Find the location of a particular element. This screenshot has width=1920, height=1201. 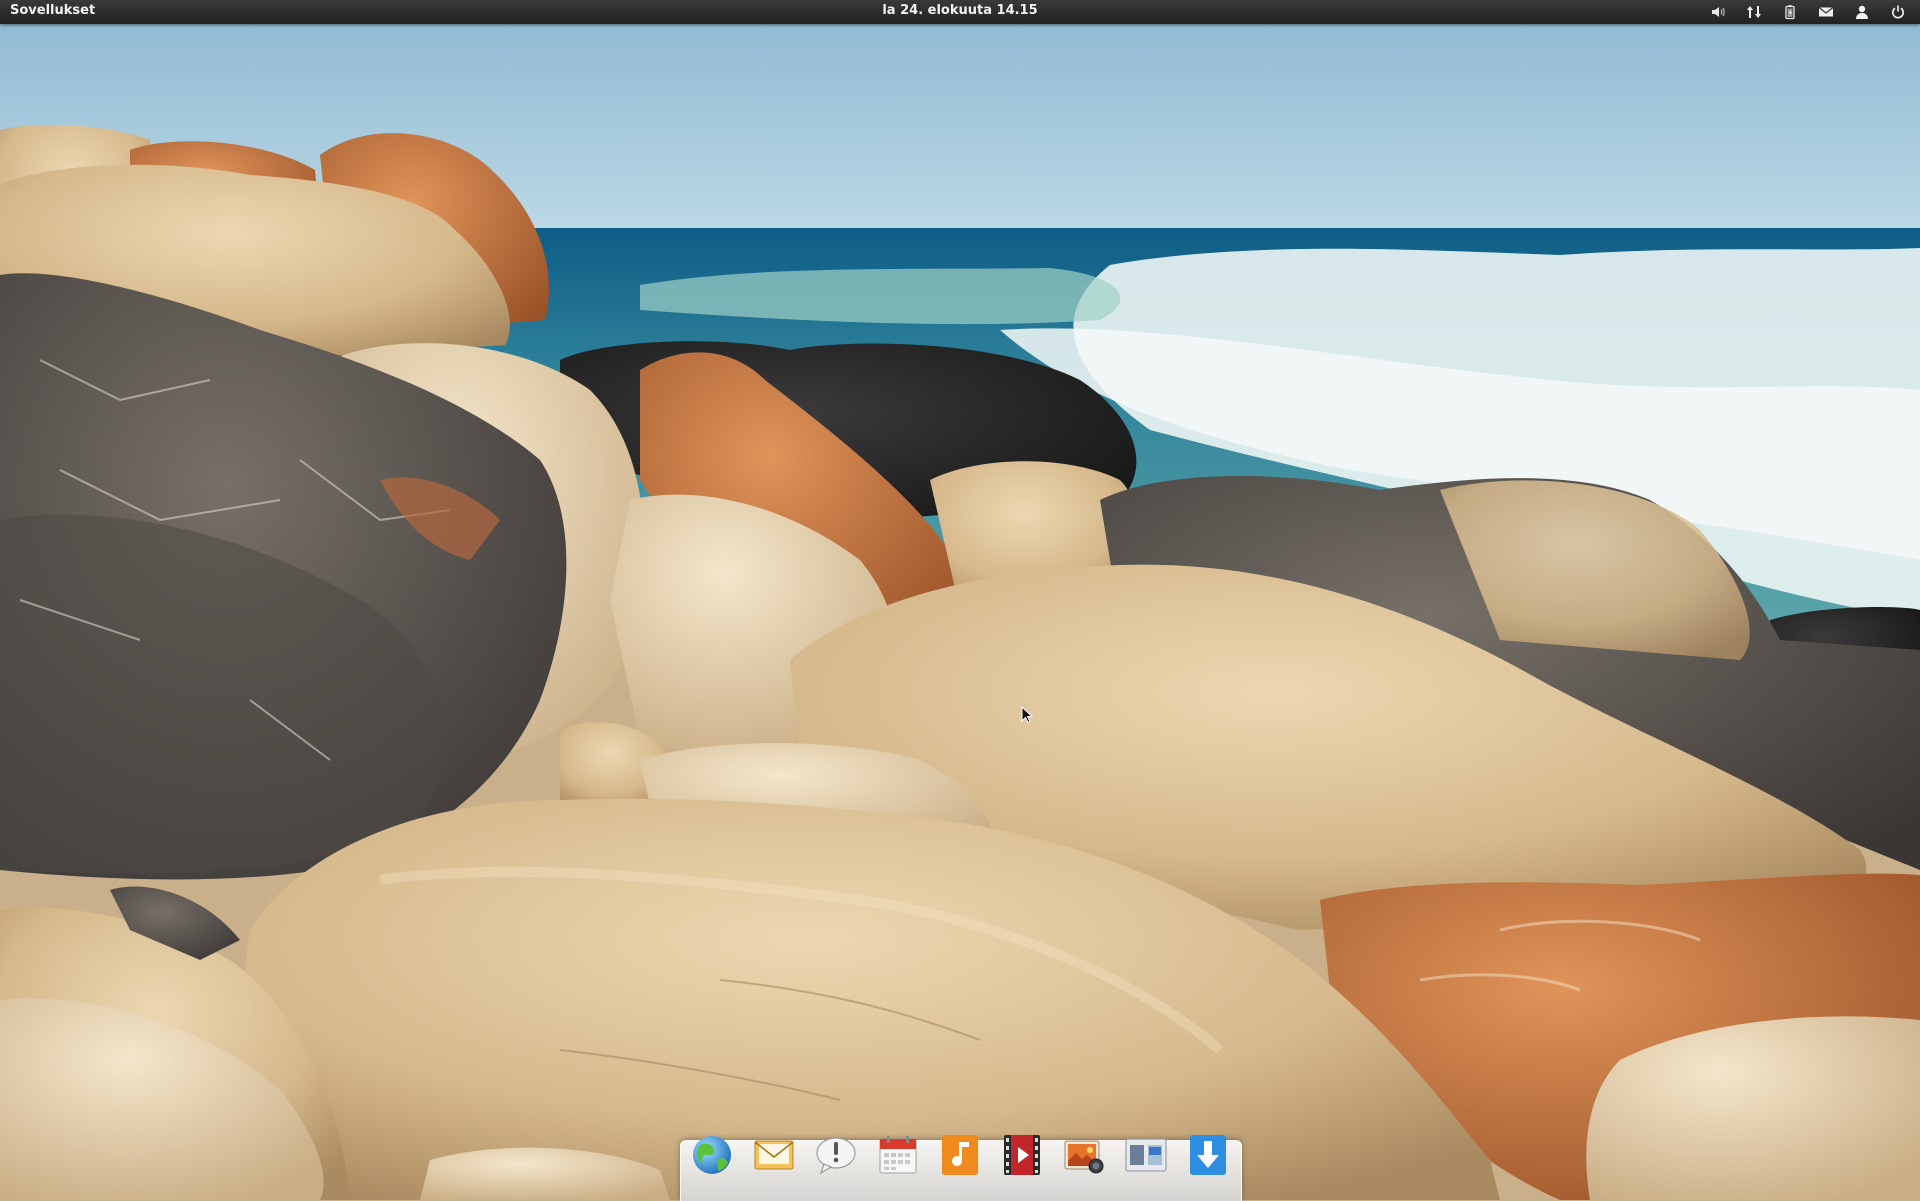

dock-item-photos is located at coordinates (1084, 1155).